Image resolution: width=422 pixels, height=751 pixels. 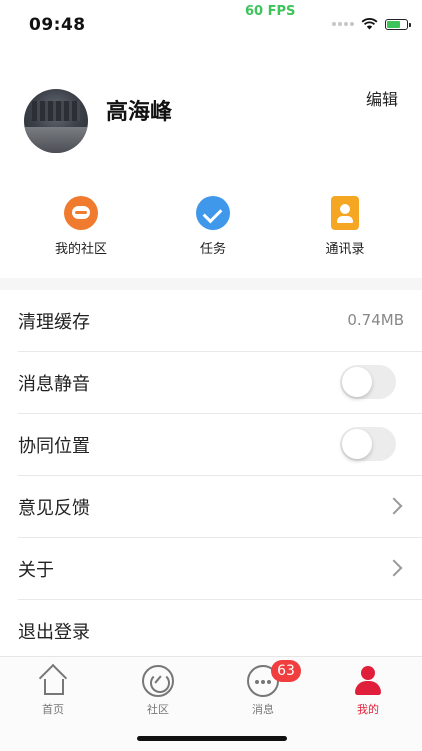 I want to click on task-label: 任务, so click(x=212, y=249).